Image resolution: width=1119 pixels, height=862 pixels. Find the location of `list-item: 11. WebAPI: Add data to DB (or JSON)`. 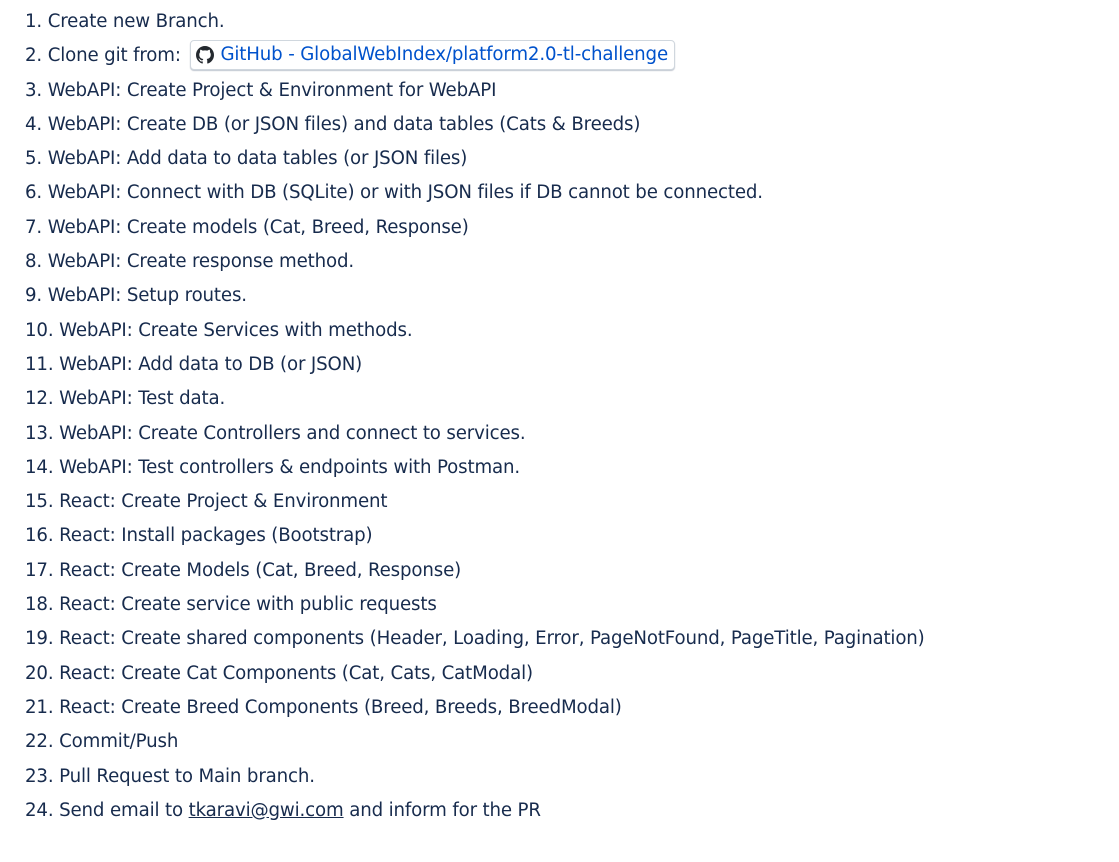

list-item: 11. WebAPI: Add data to DB (or JSON) is located at coordinates (475, 365).